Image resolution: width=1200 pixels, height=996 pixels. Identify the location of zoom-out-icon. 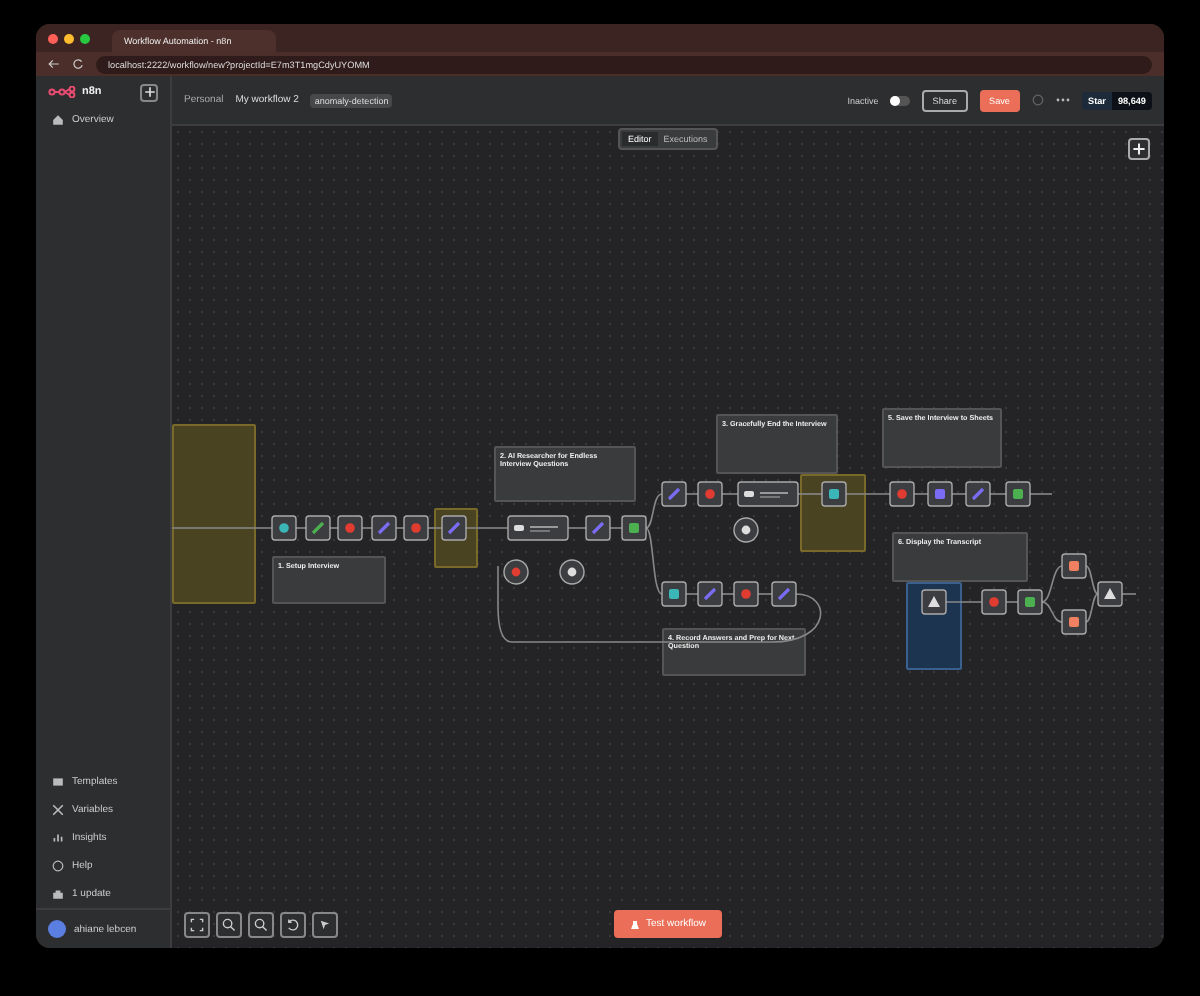
(261, 925).